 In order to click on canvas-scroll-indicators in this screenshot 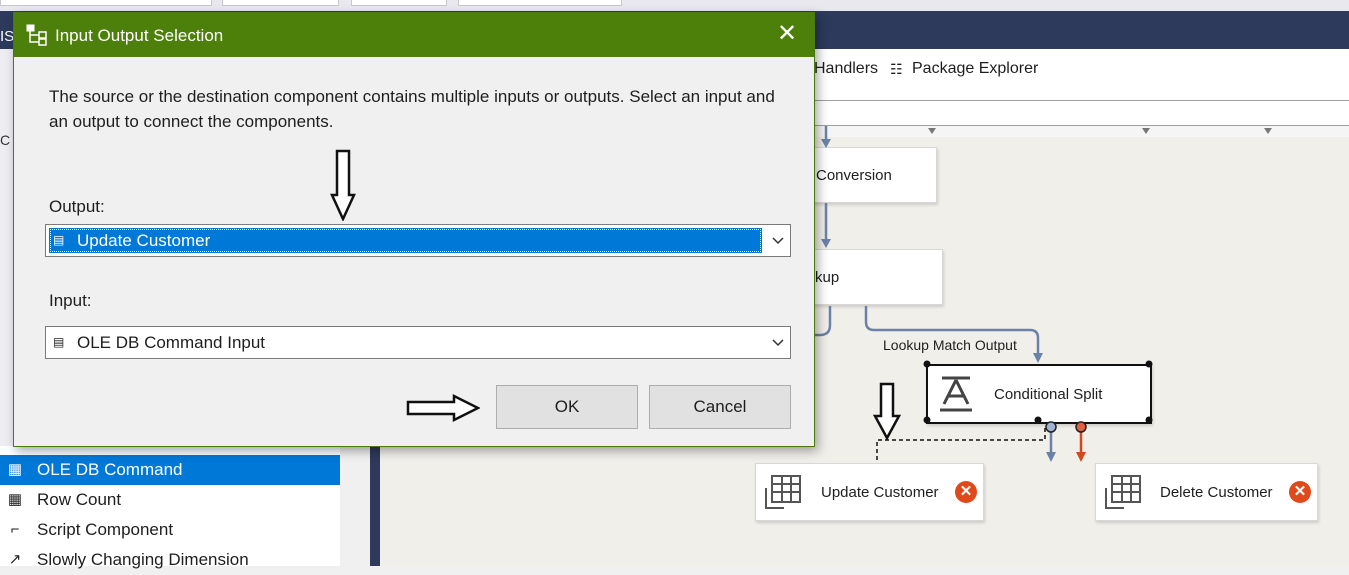, I will do `click(1081, 131)`.